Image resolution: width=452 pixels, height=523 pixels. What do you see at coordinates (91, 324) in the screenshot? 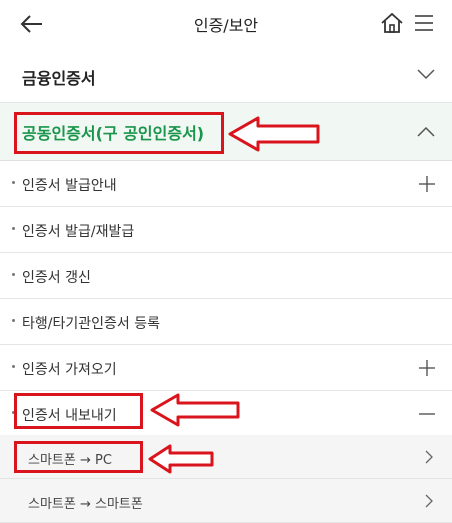
I see `list-item-label: 타행/타기관인증서 등록` at bounding box center [91, 324].